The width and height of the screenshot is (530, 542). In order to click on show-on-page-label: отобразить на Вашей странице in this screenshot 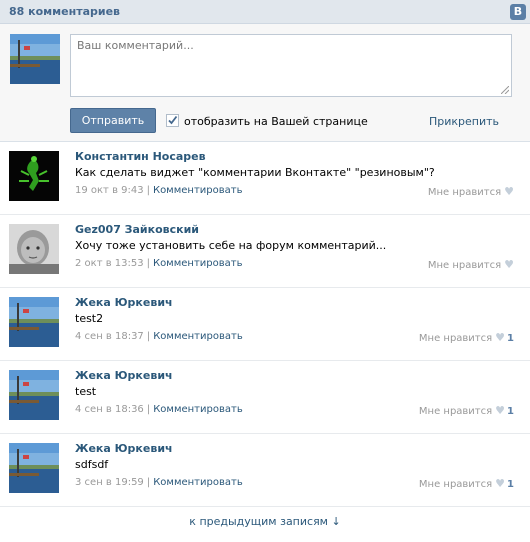, I will do `click(276, 121)`.